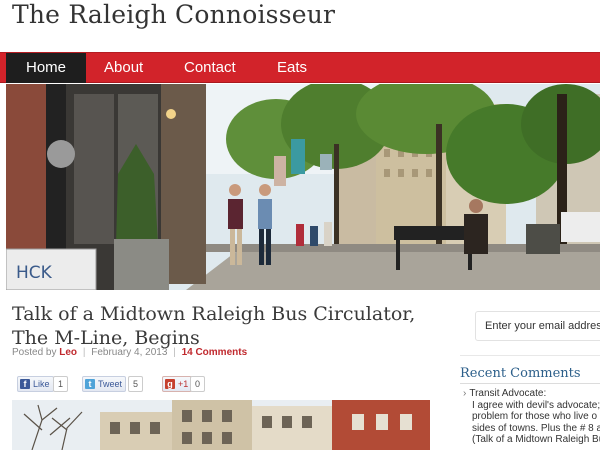  What do you see at coordinates (25, 384) in the screenshot?
I see `facebook-icon: f` at bounding box center [25, 384].